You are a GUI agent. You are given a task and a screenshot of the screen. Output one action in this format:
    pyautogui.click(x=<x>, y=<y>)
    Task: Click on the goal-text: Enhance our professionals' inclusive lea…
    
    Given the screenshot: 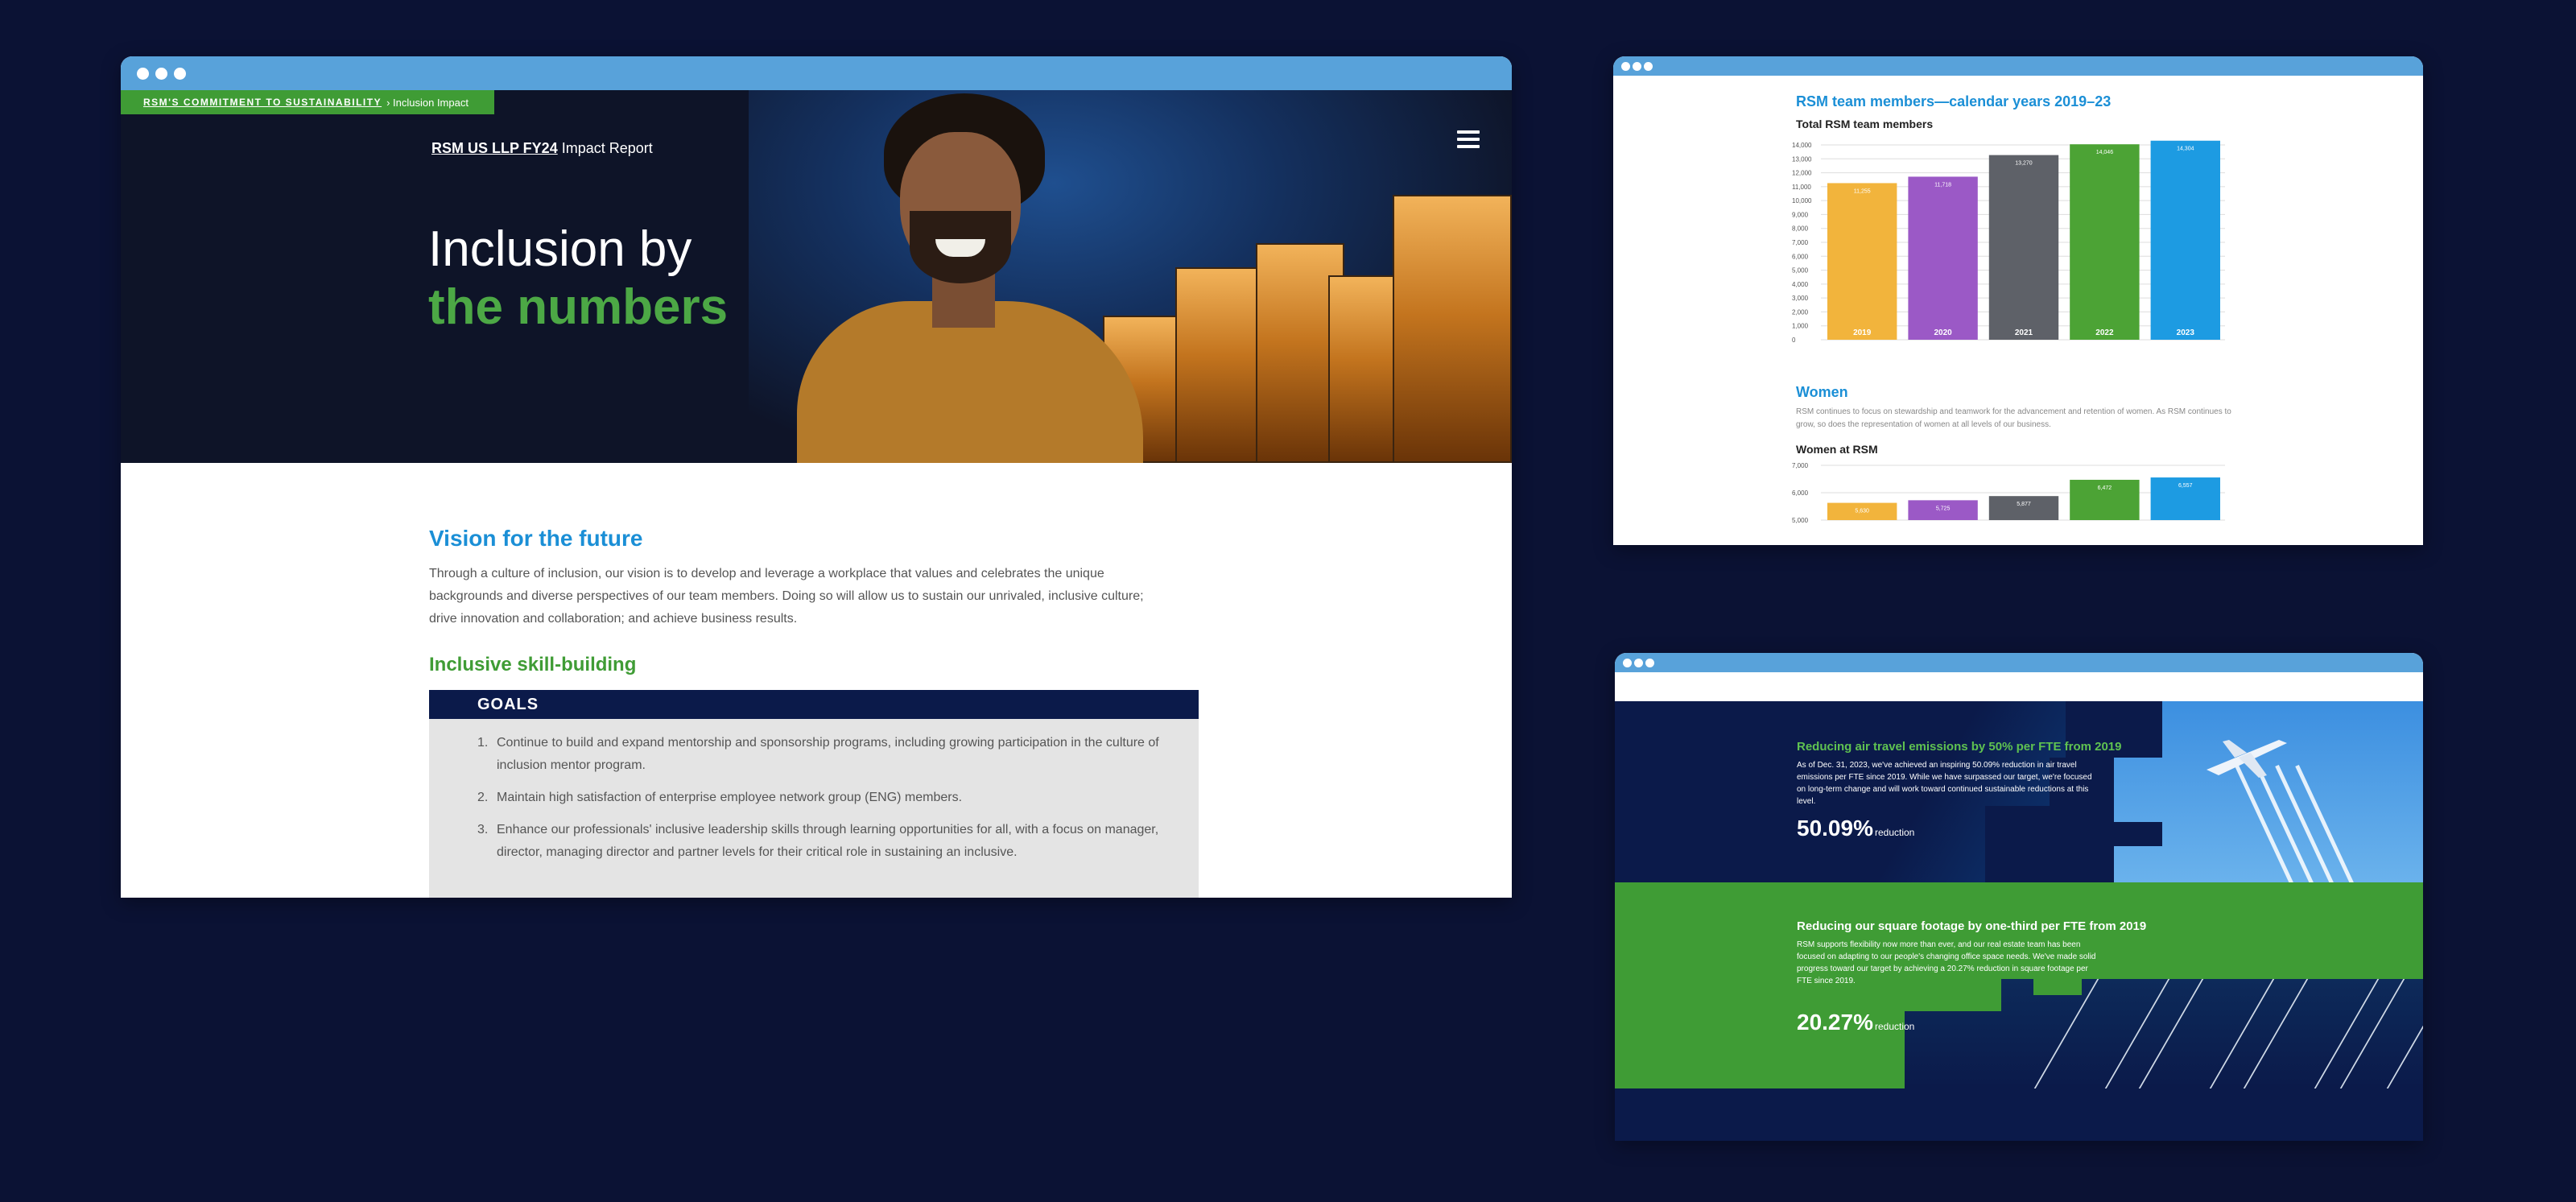 What is the action you would take?
    pyautogui.click(x=828, y=841)
    